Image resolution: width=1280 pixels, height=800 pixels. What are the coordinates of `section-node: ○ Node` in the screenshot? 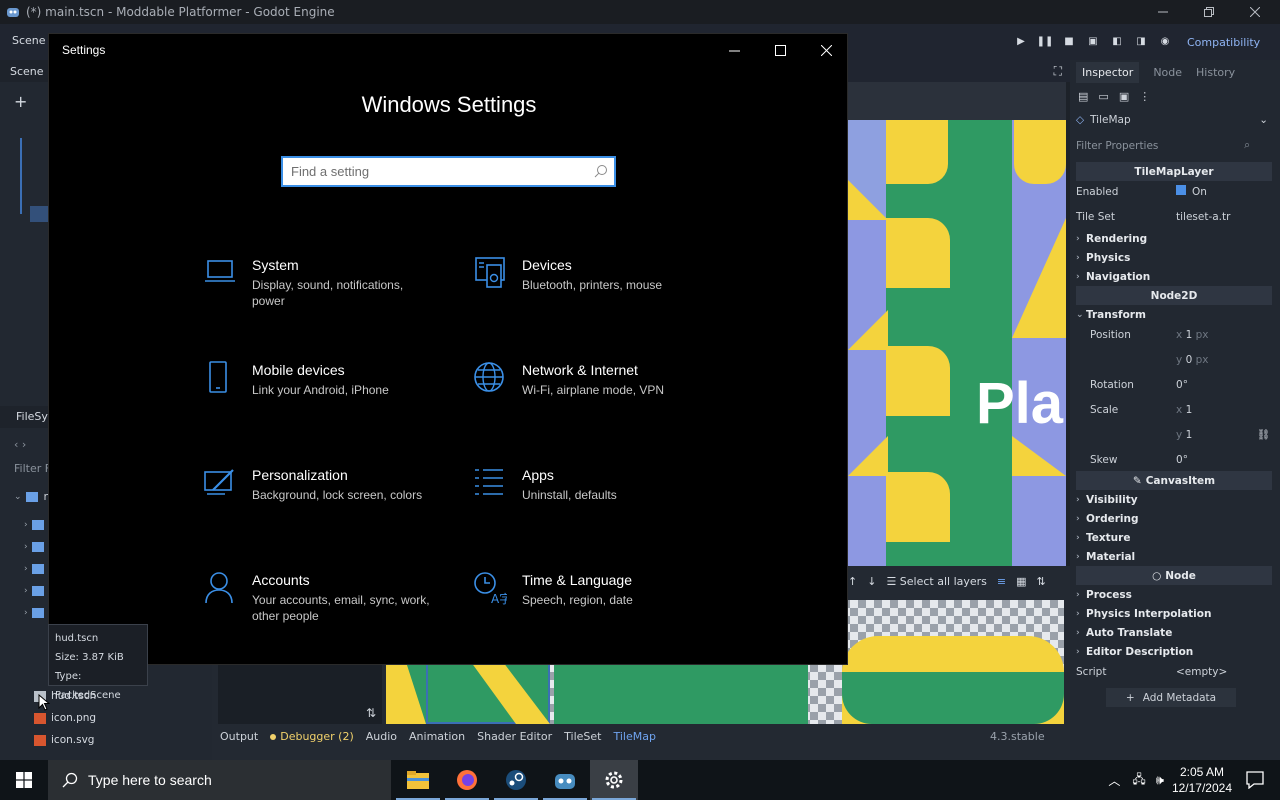 It's located at (1174, 575).